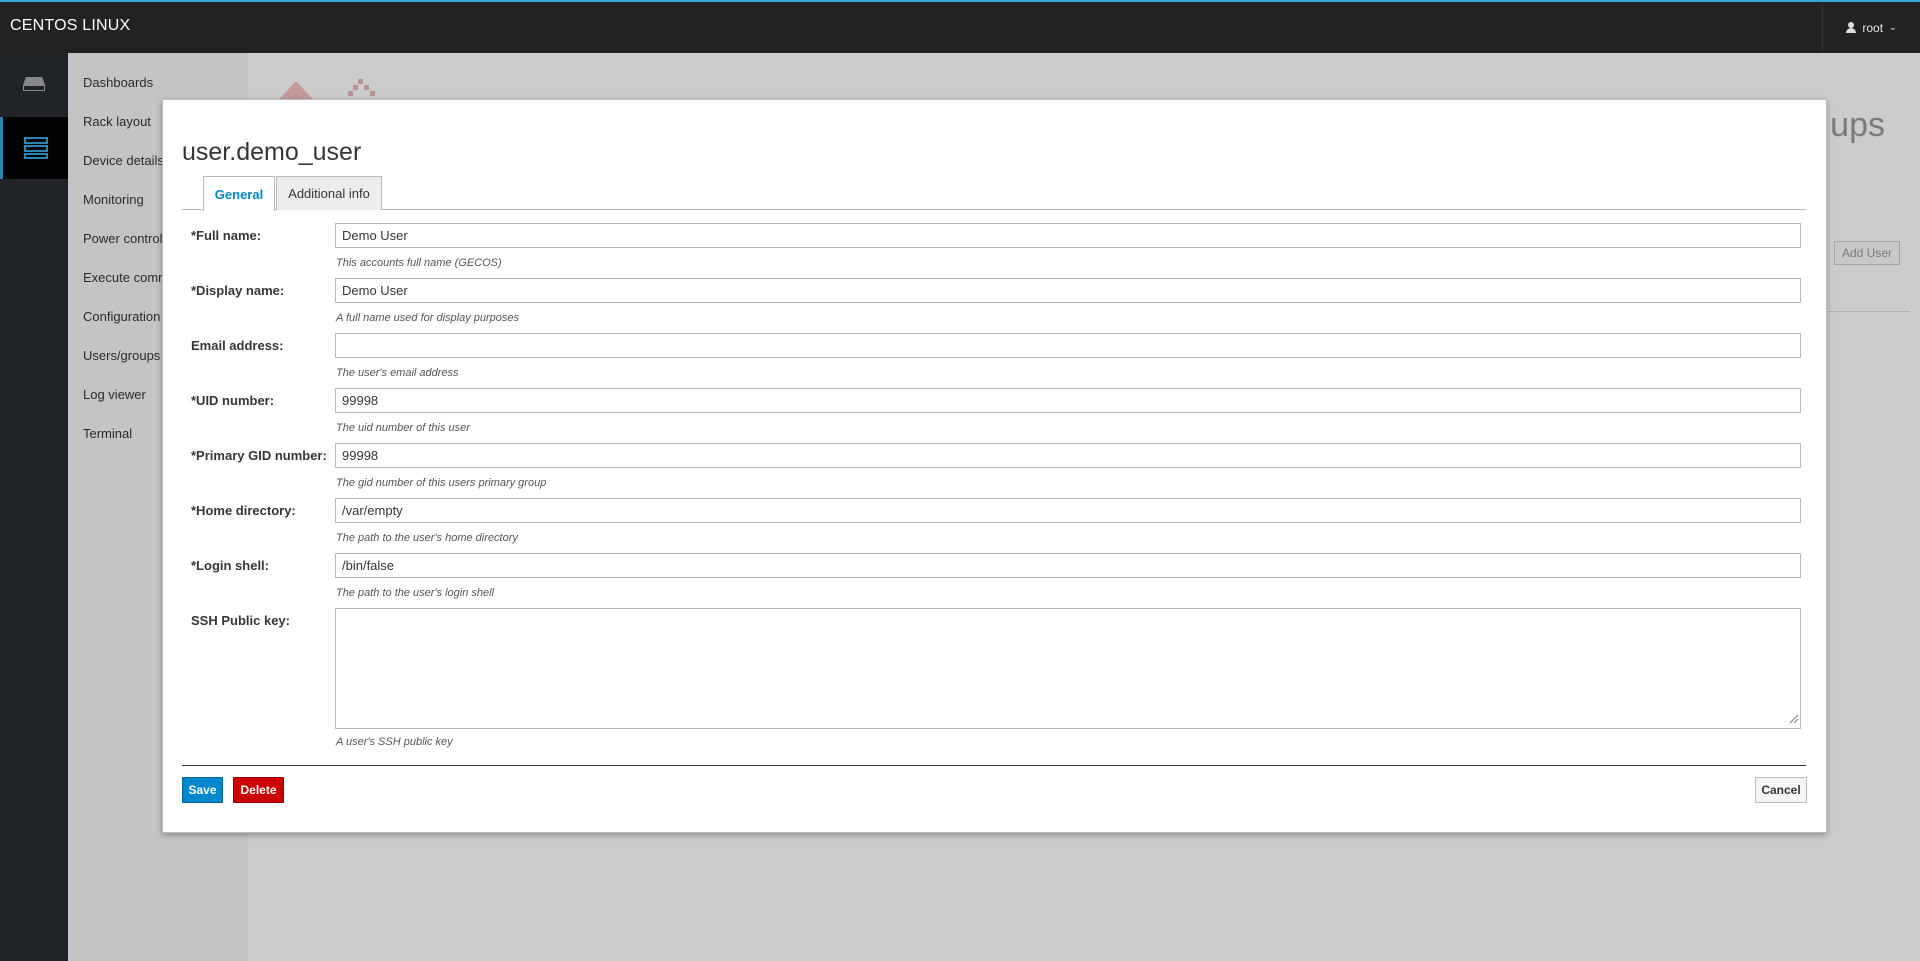 The width and height of the screenshot is (1920, 961). I want to click on footer-divider, so click(994, 765).